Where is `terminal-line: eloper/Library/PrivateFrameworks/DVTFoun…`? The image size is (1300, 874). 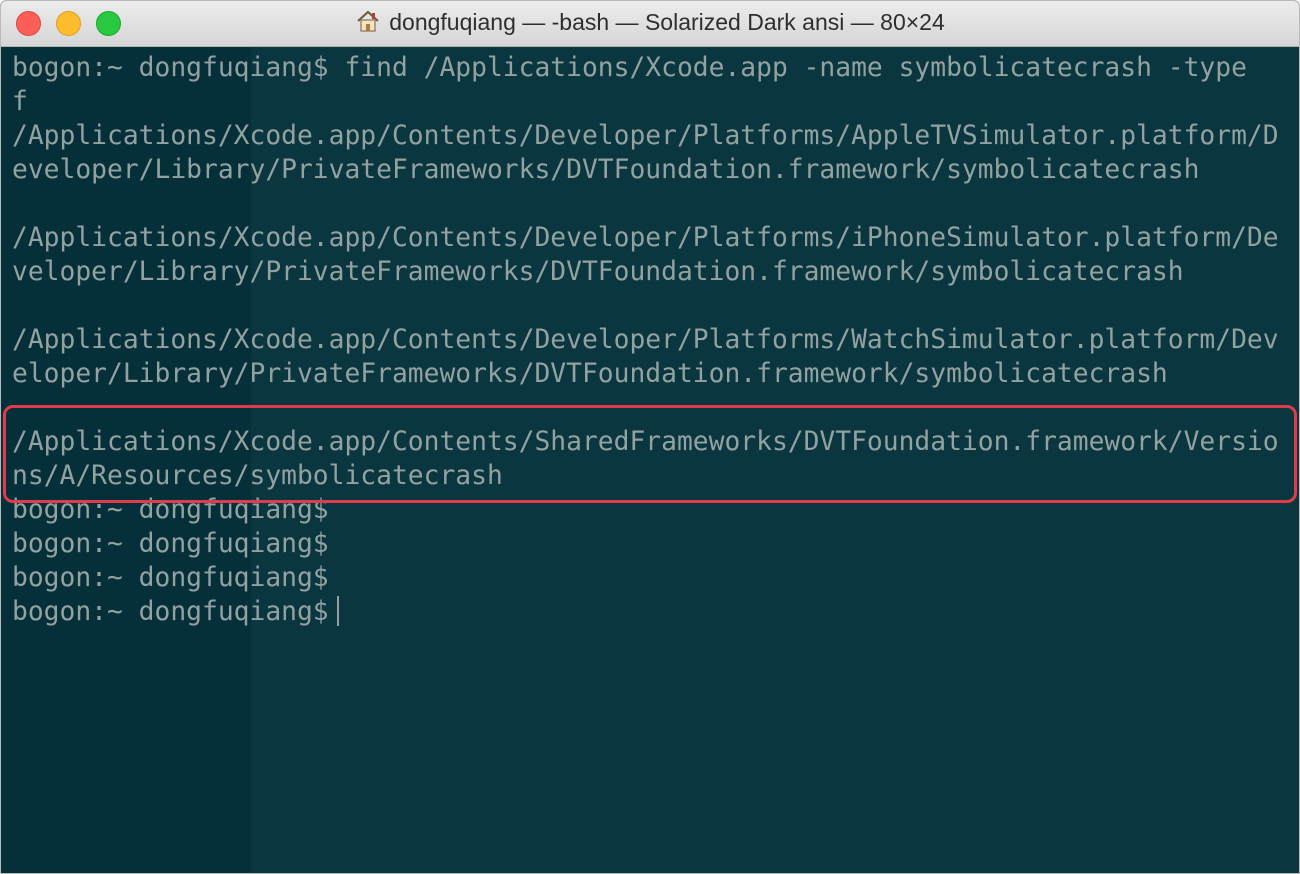 terminal-line: eloper/Library/PrivateFrameworks/DVTFoun… is located at coordinates (590, 374).